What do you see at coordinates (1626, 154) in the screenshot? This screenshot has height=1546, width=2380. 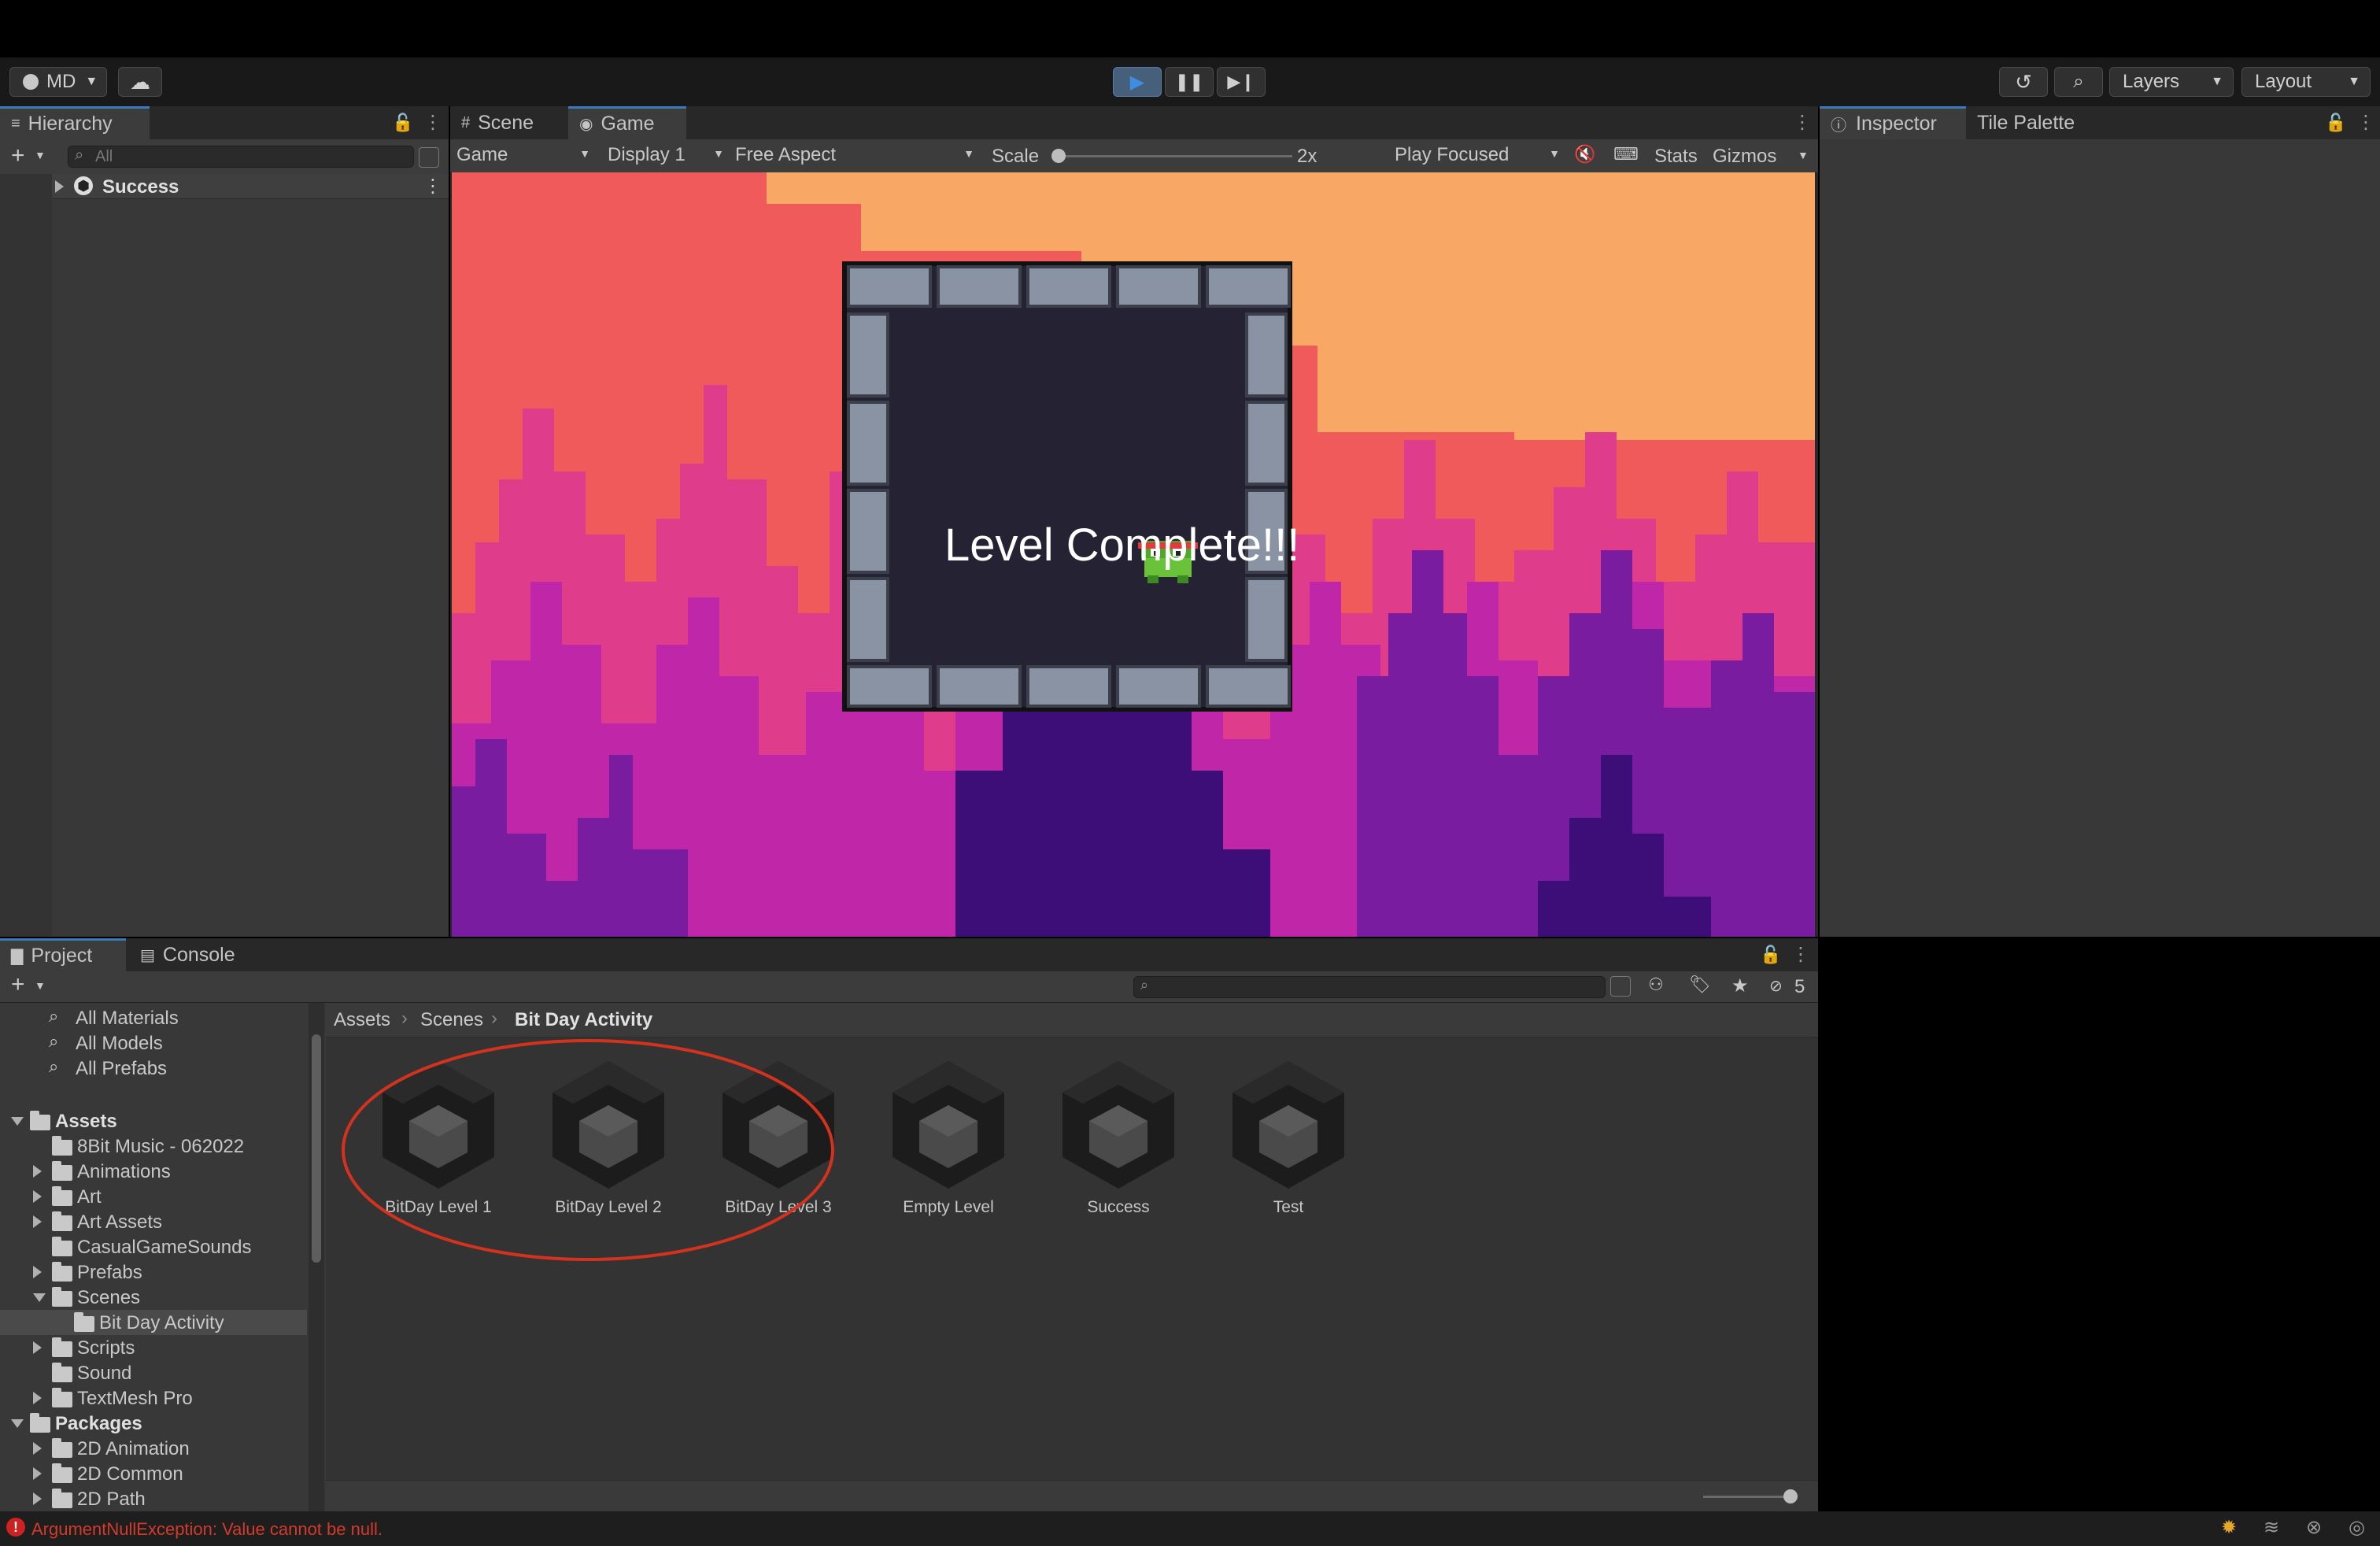 I see `keyboard-icon: ⌨` at bounding box center [1626, 154].